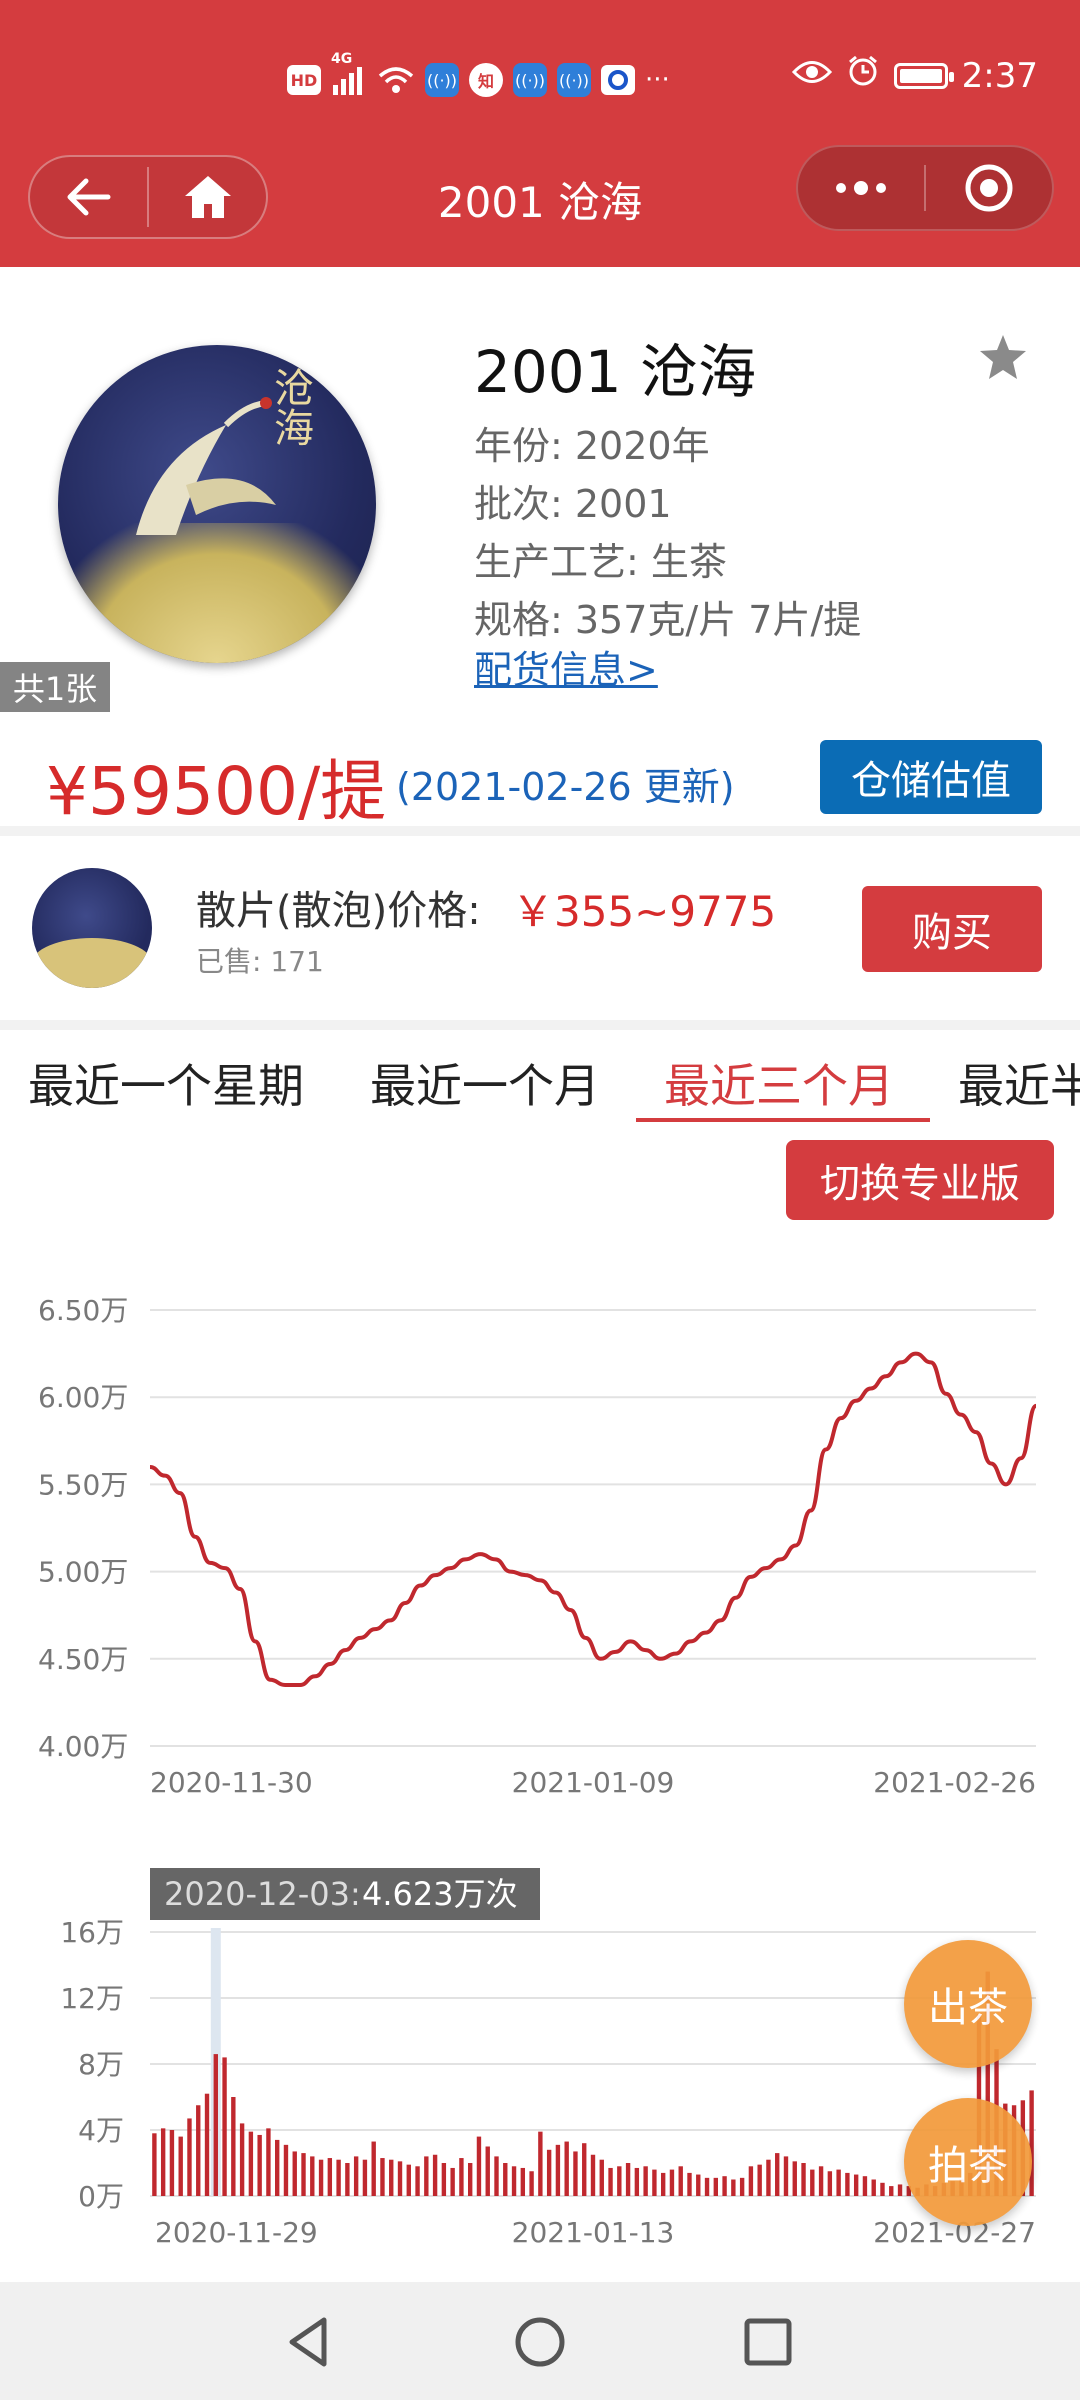  What do you see at coordinates (540, 2342) in the screenshot?
I see `home-nav-icon` at bounding box center [540, 2342].